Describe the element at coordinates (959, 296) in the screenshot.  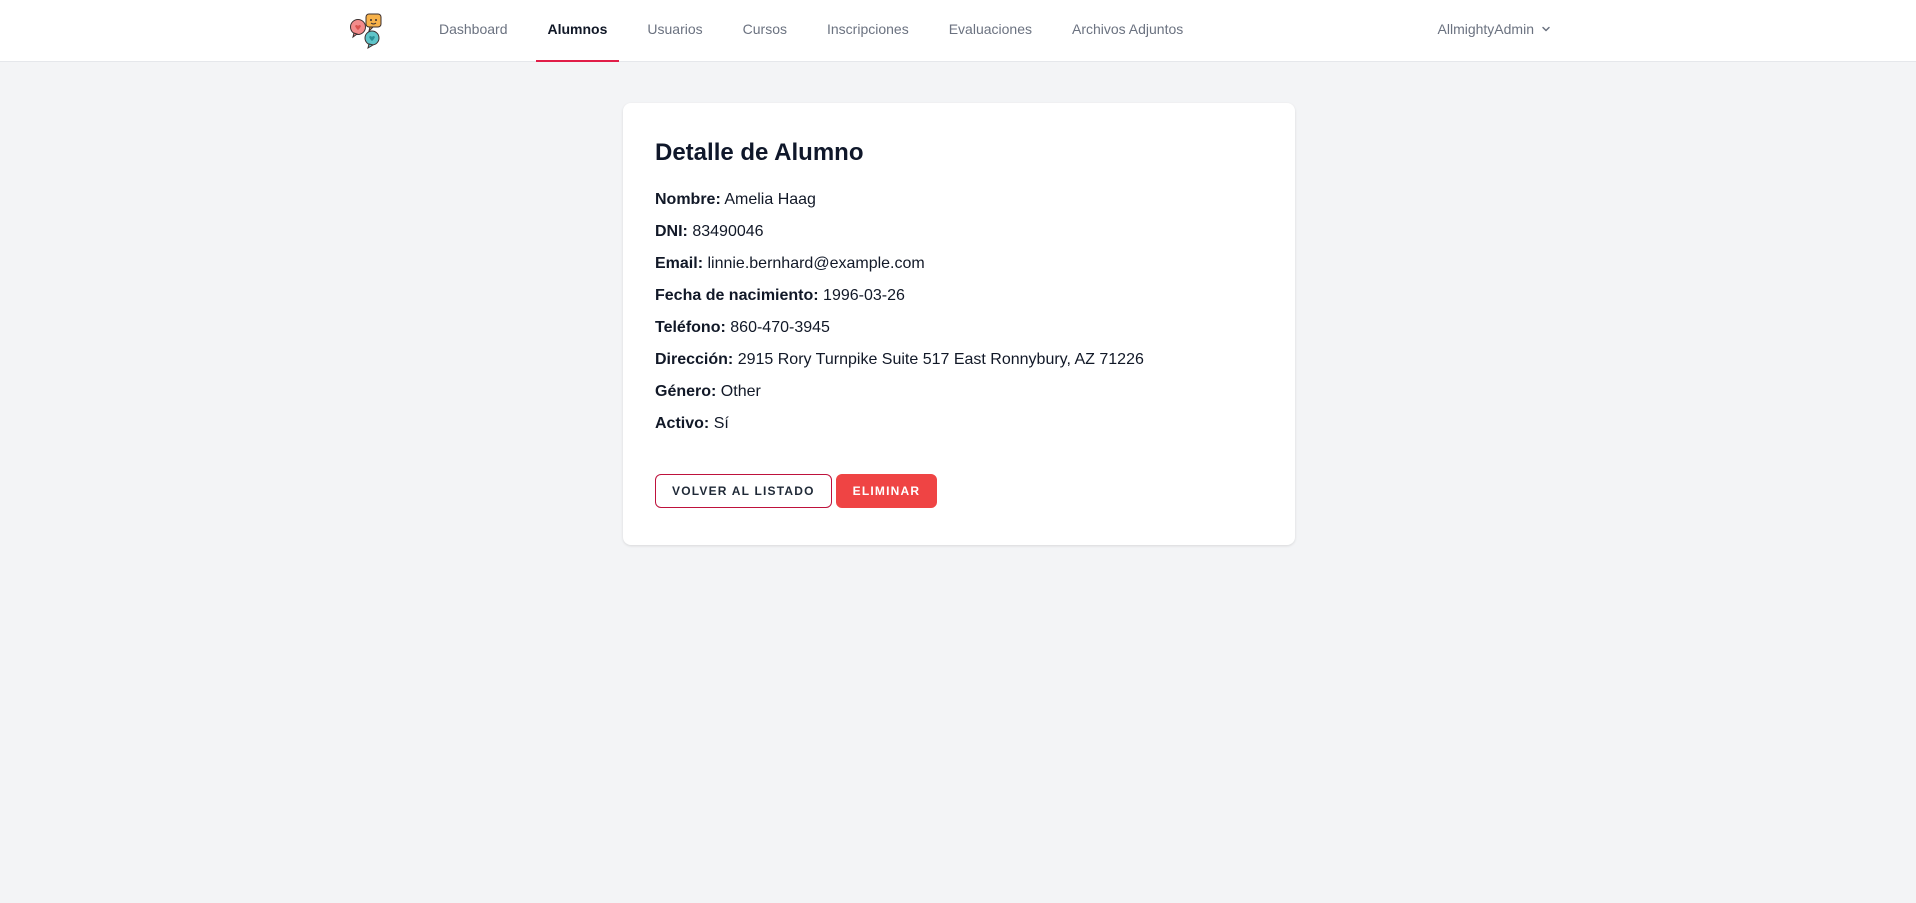
I see `field-fecha-nacimiento: Fecha de nacimiento: 1996-03-26` at that location.